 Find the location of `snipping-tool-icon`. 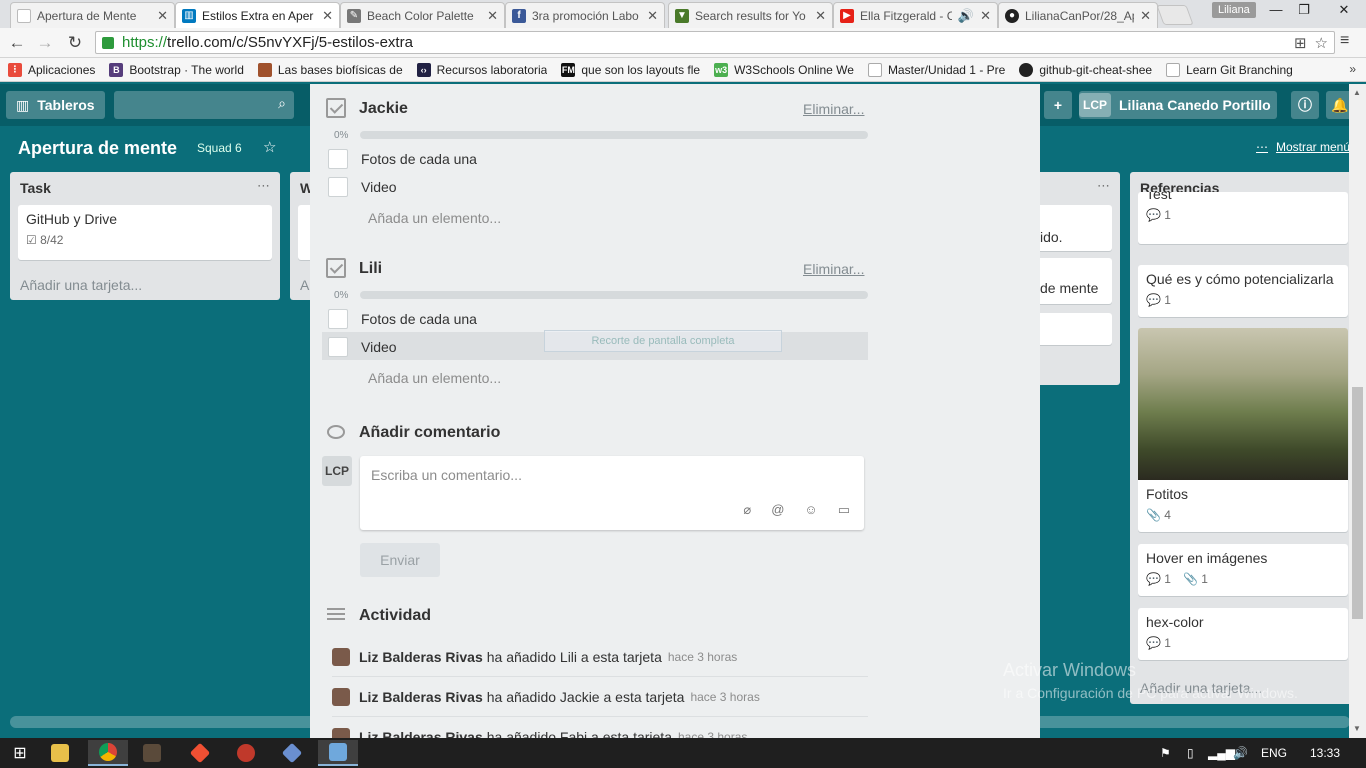

snipping-tool-icon is located at coordinates (338, 753).